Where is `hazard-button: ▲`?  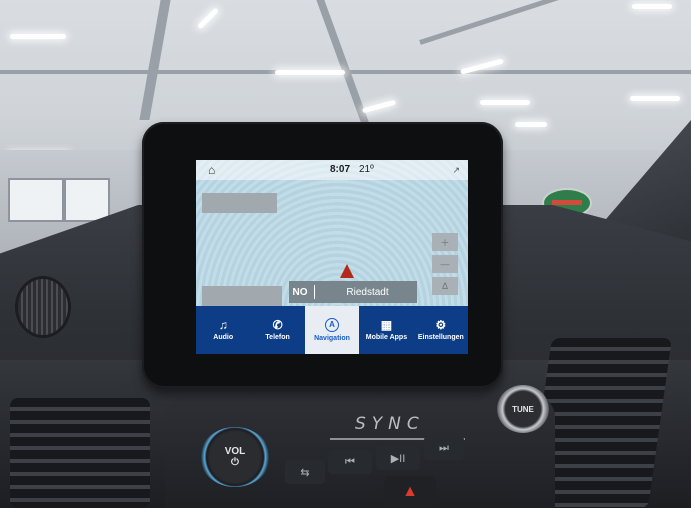 hazard-button: ▲ is located at coordinates (410, 492).